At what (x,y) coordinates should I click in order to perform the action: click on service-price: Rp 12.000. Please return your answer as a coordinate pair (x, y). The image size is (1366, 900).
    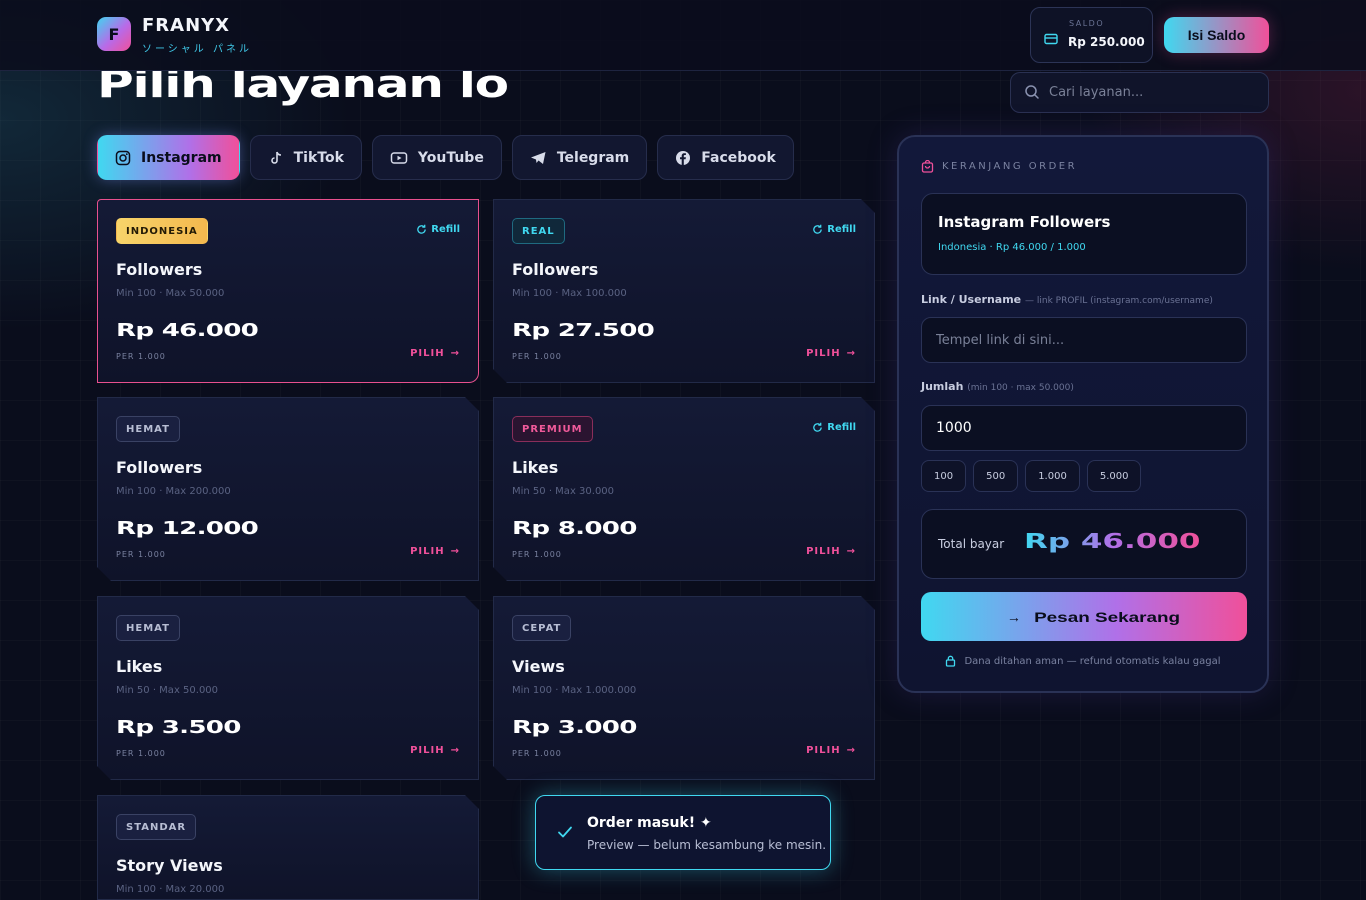
    Looking at the image, I should click on (187, 528).